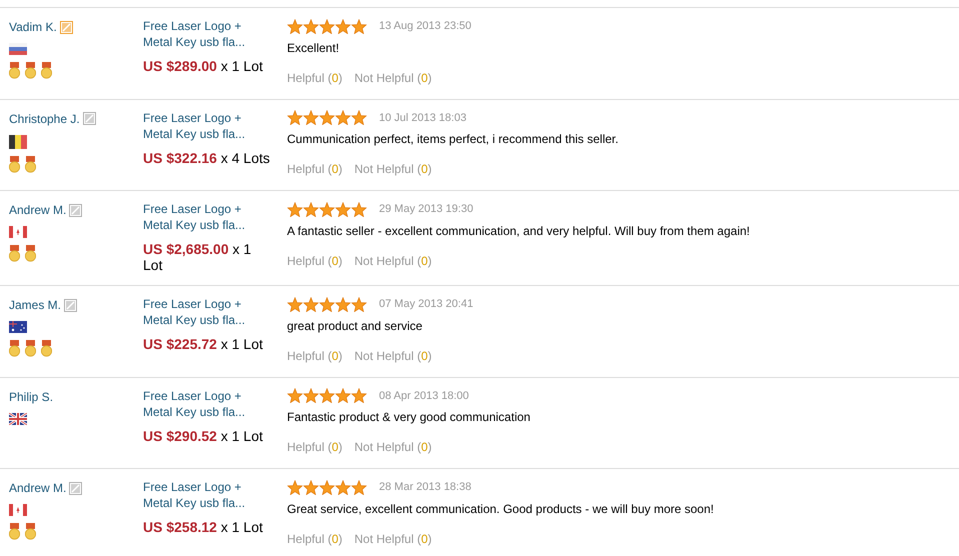 Image resolution: width=959 pixels, height=556 pixels. Describe the element at coordinates (44, 119) in the screenshot. I see `reviewer-name: Christophe J.` at that location.